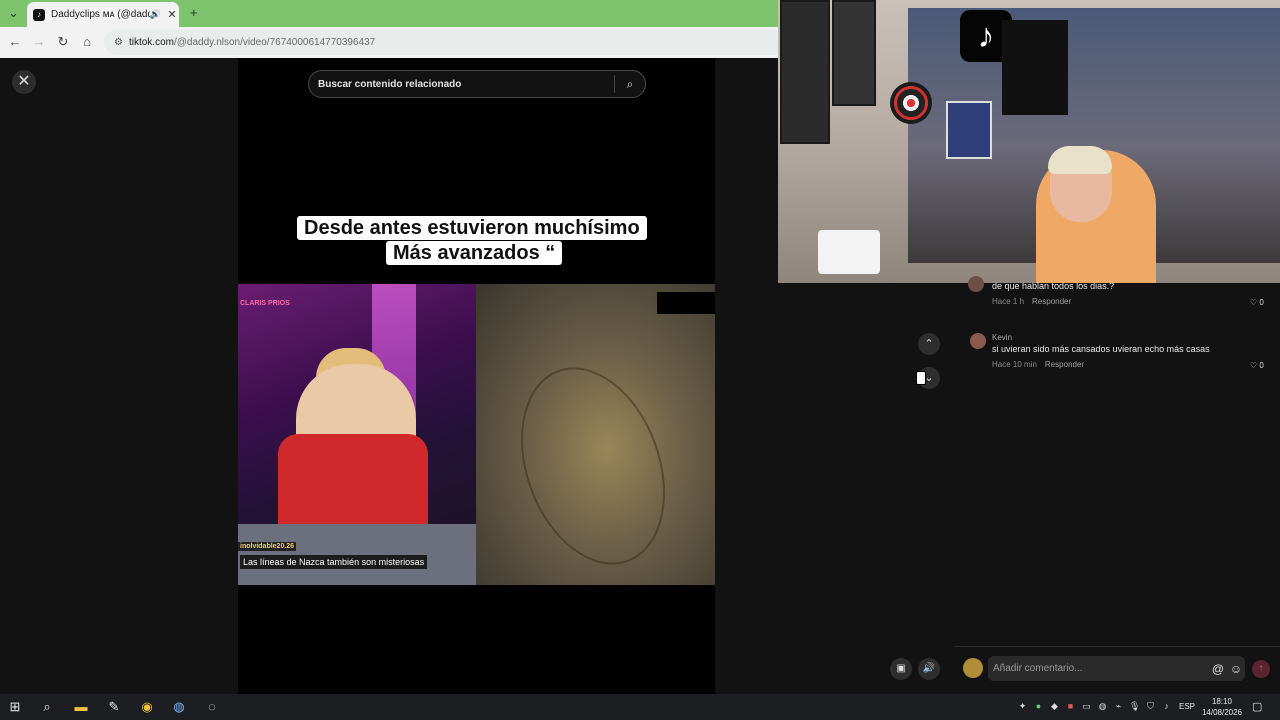 The width and height of the screenshot is (1280, 720). What do you see at coordinates (921, 378) in the screenshot?
I see `mouse-pointer-icon` at bounding box center [921, 378].